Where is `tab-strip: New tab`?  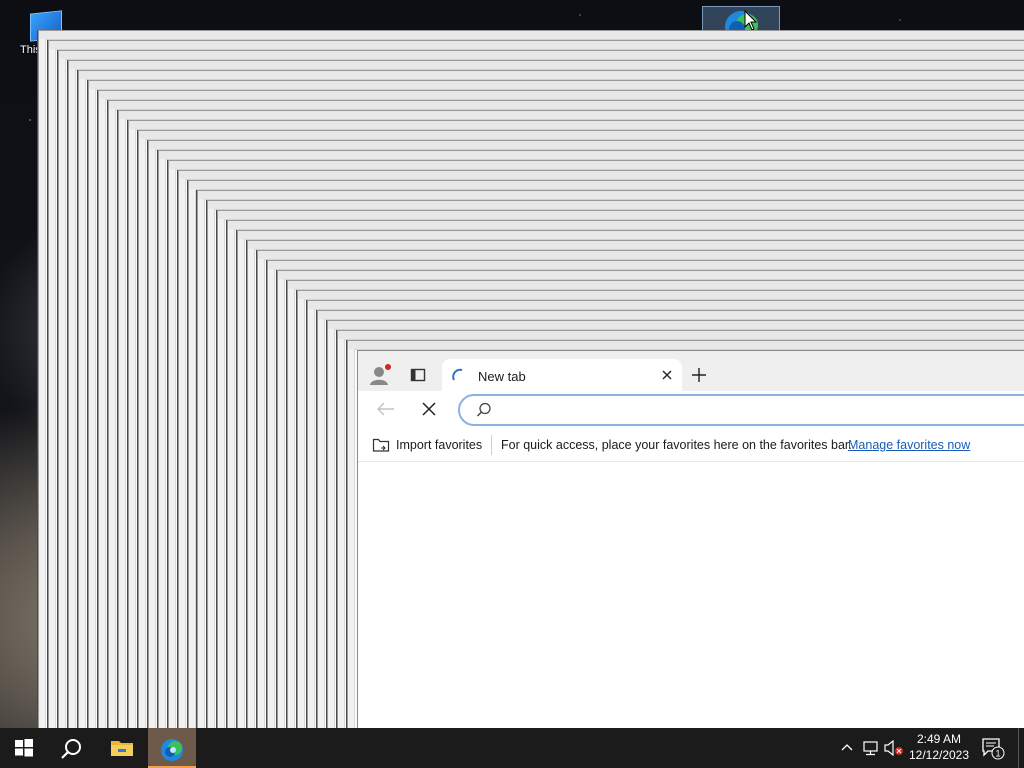
tab-strip: New tab is located at coordinates (691, 371).